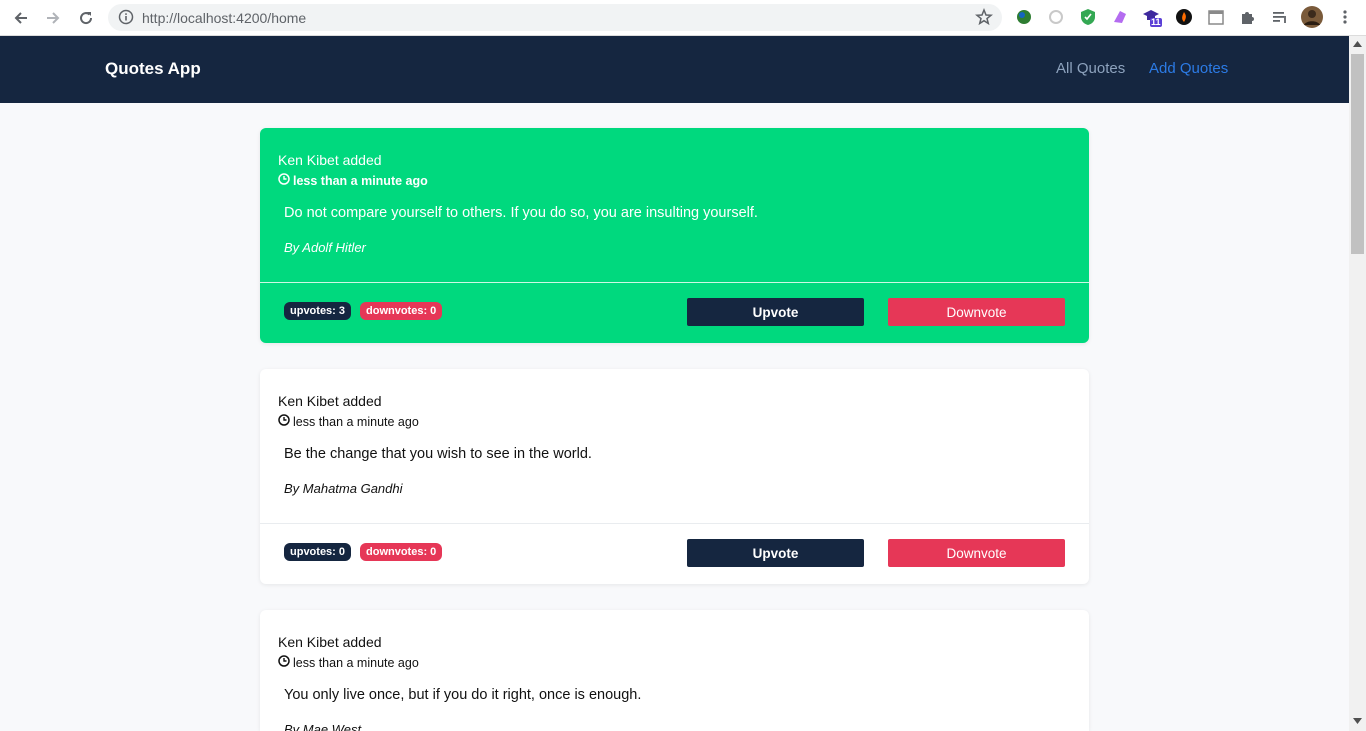  I want to click on bookmark-star-icon, so click(984, 19).